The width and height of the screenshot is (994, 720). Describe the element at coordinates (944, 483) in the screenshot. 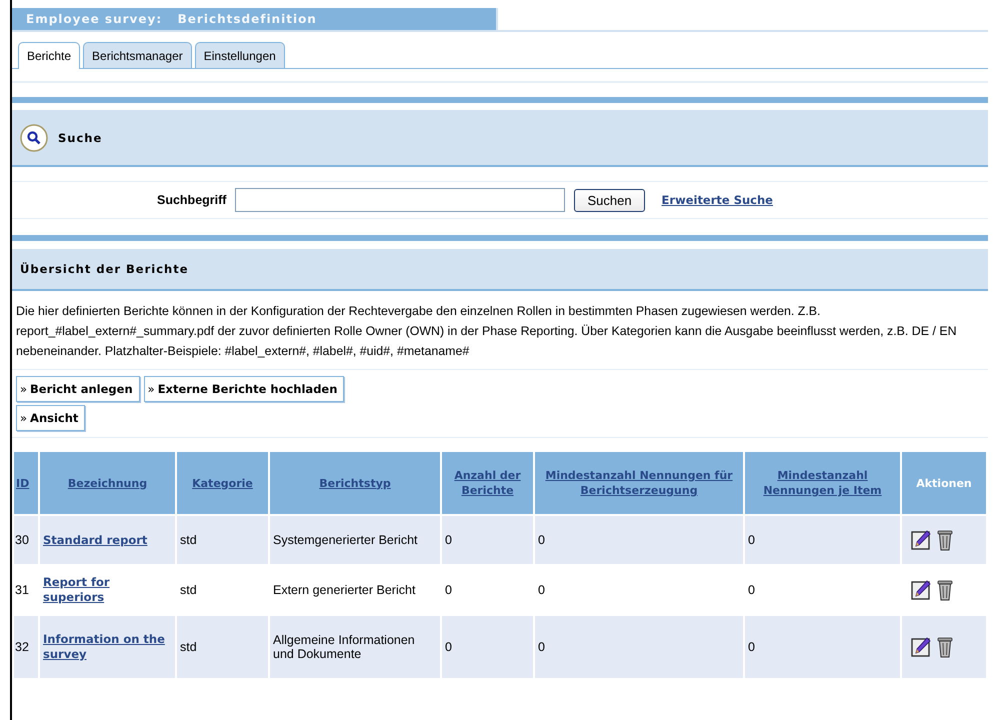

I see `column-header: Aktionen` at that location.